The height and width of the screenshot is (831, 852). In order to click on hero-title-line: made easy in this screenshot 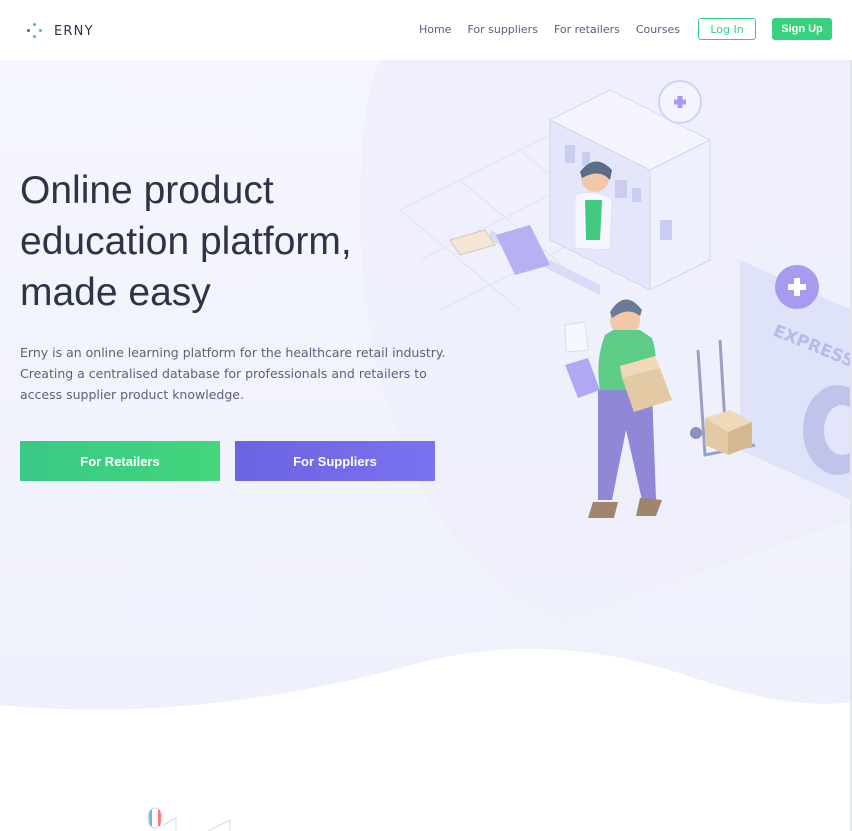, I will do `click(115, 292)`.